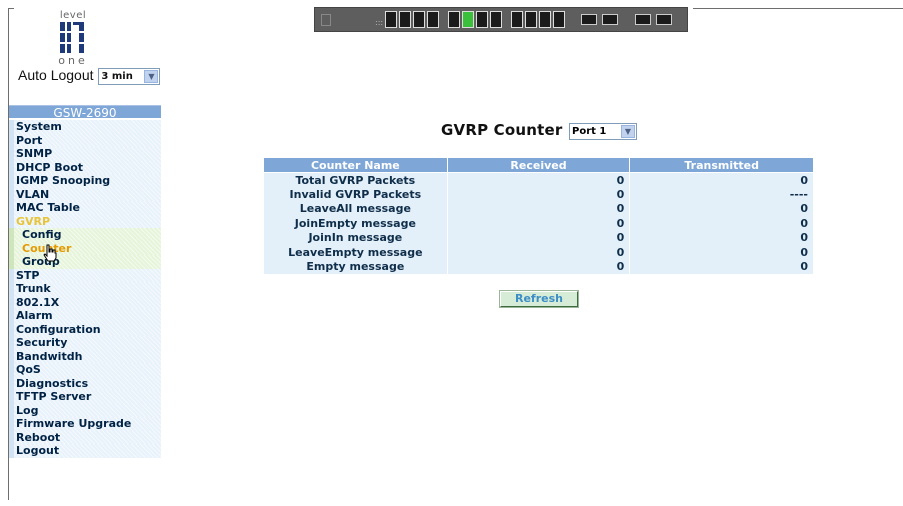 This screenshot has height=506, width=903. I want to click on sidebar-item-alarm: Alarm, so click(85, 316).